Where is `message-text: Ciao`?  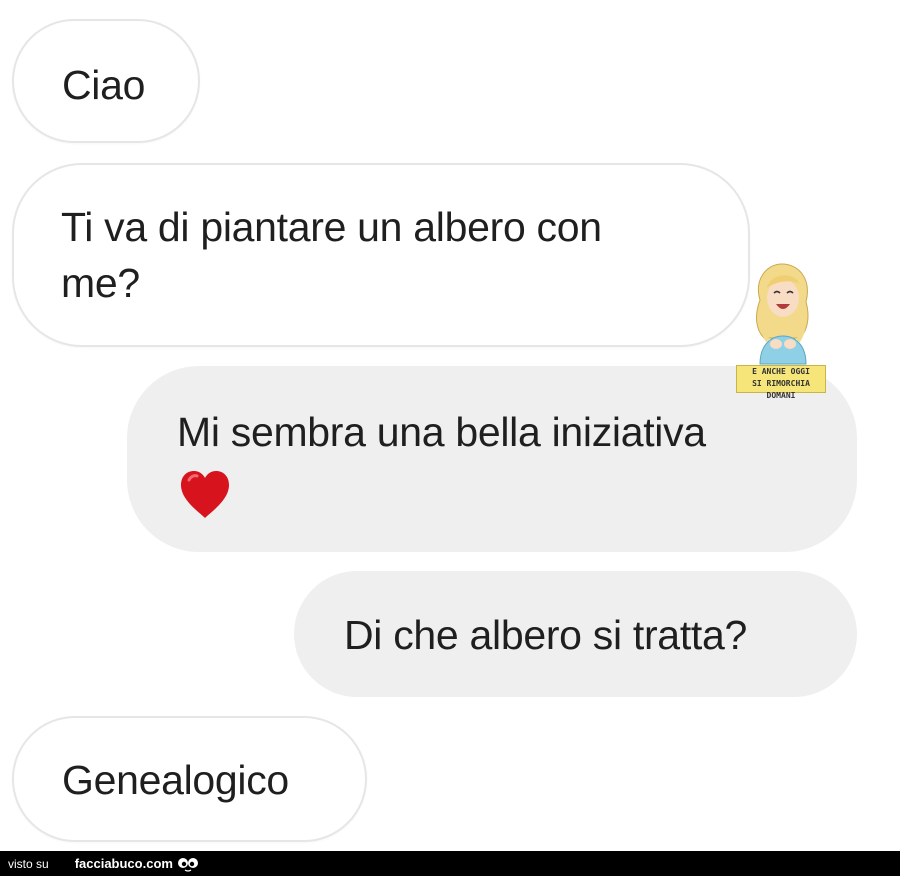
message-text: Ciao is located at coordinates (104, 85).